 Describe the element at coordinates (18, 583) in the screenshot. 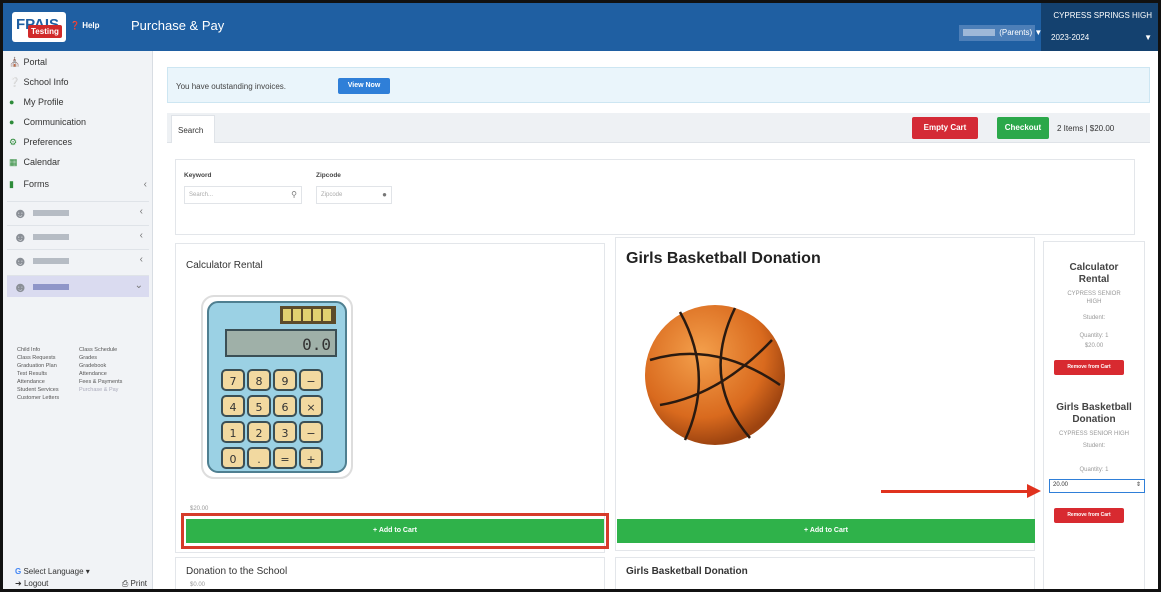

I see `logout-icon: ➜` at that location.